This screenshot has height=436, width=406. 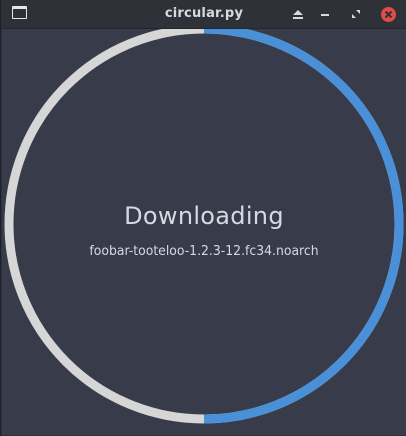 I want to click on status-label: Downloading, so click(x=204, y=216).